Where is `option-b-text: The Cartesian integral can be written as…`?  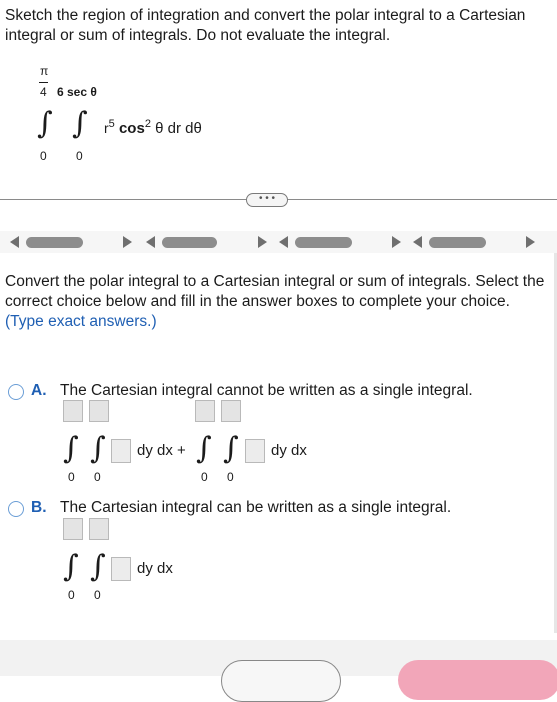 option-b-text: The Cartesian integral can be written as… is located at coordinates (255, 508).